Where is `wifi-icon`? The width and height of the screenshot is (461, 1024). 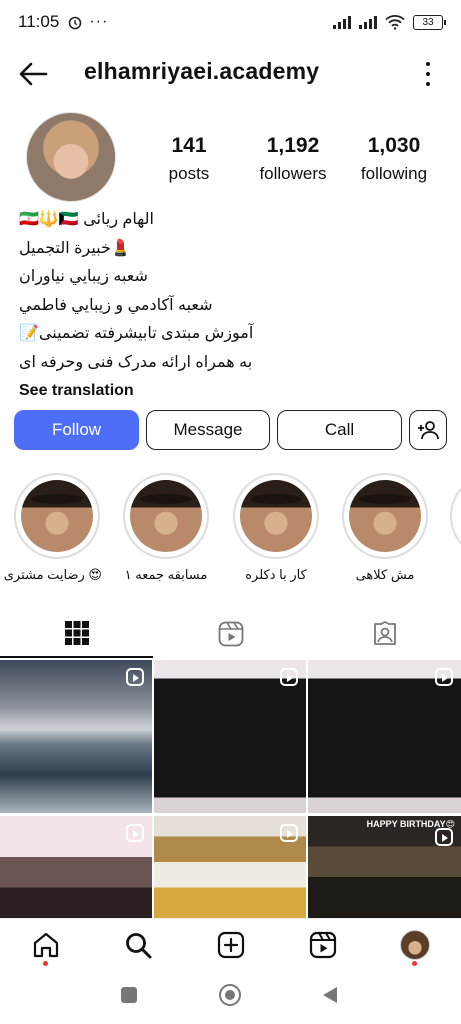 wifi-icon is located at coordinates (395, 22).